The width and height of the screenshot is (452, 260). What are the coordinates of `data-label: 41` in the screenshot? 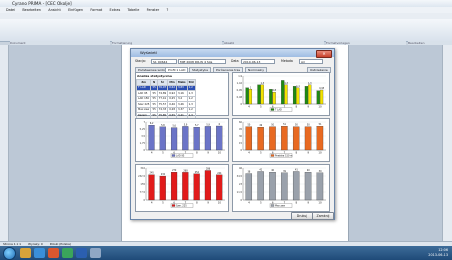 It's located at (260, 169).